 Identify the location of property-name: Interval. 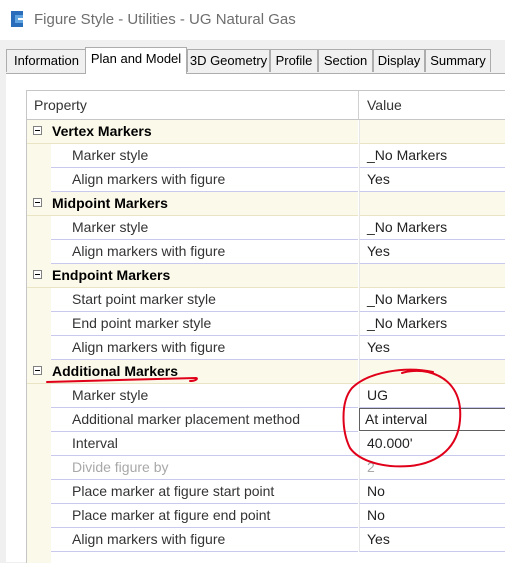
(95, 443).